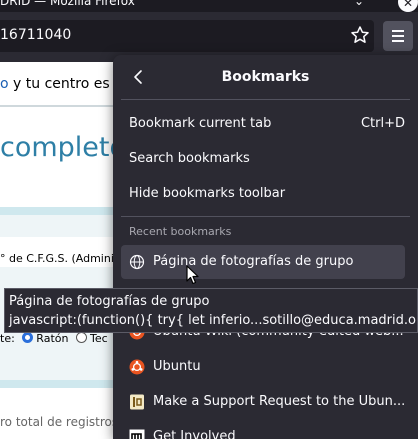 The width and height of the screenshot is (418, 439). Describe the element at coordinates (383, 4) in the screenshot. I see `minimize-icon: ⌃` at that location.